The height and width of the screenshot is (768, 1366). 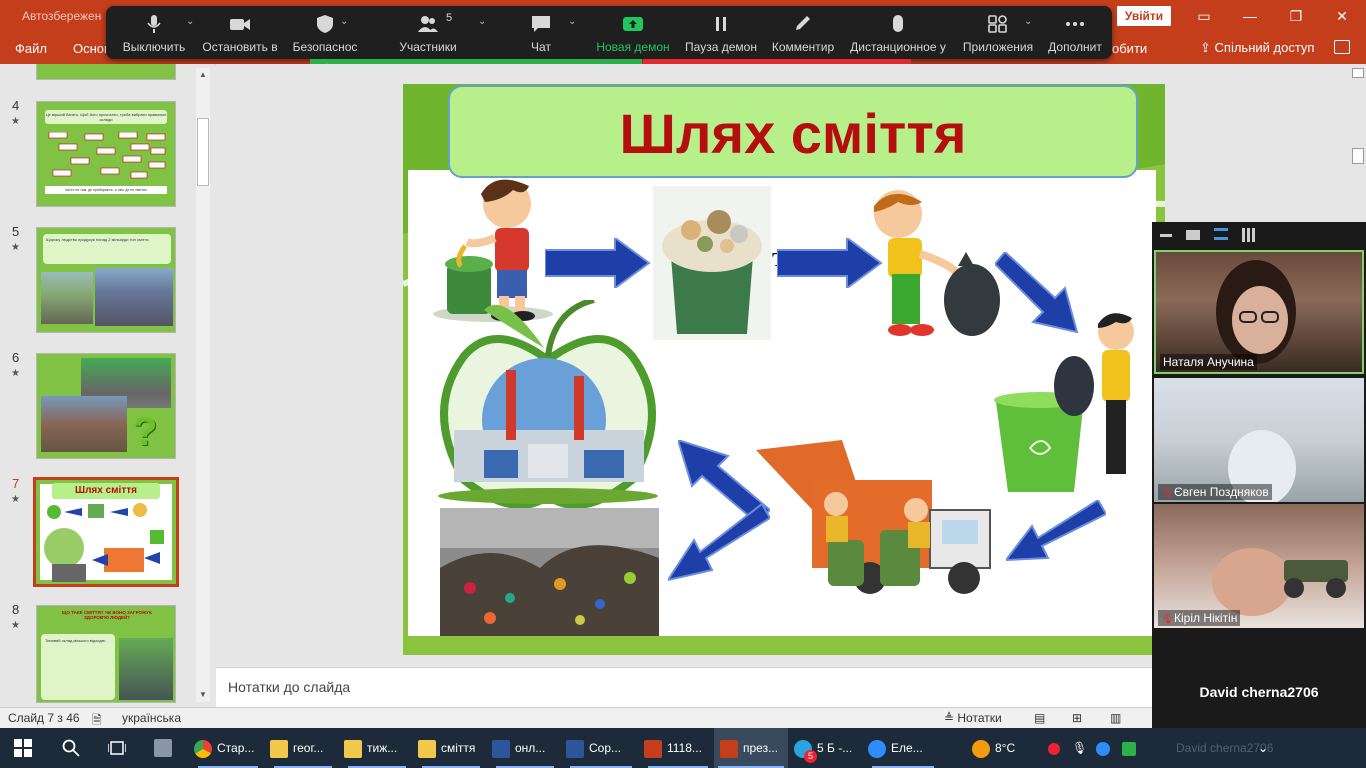 I want to click on tray-zoom-status, so click(x=1055, y=748).